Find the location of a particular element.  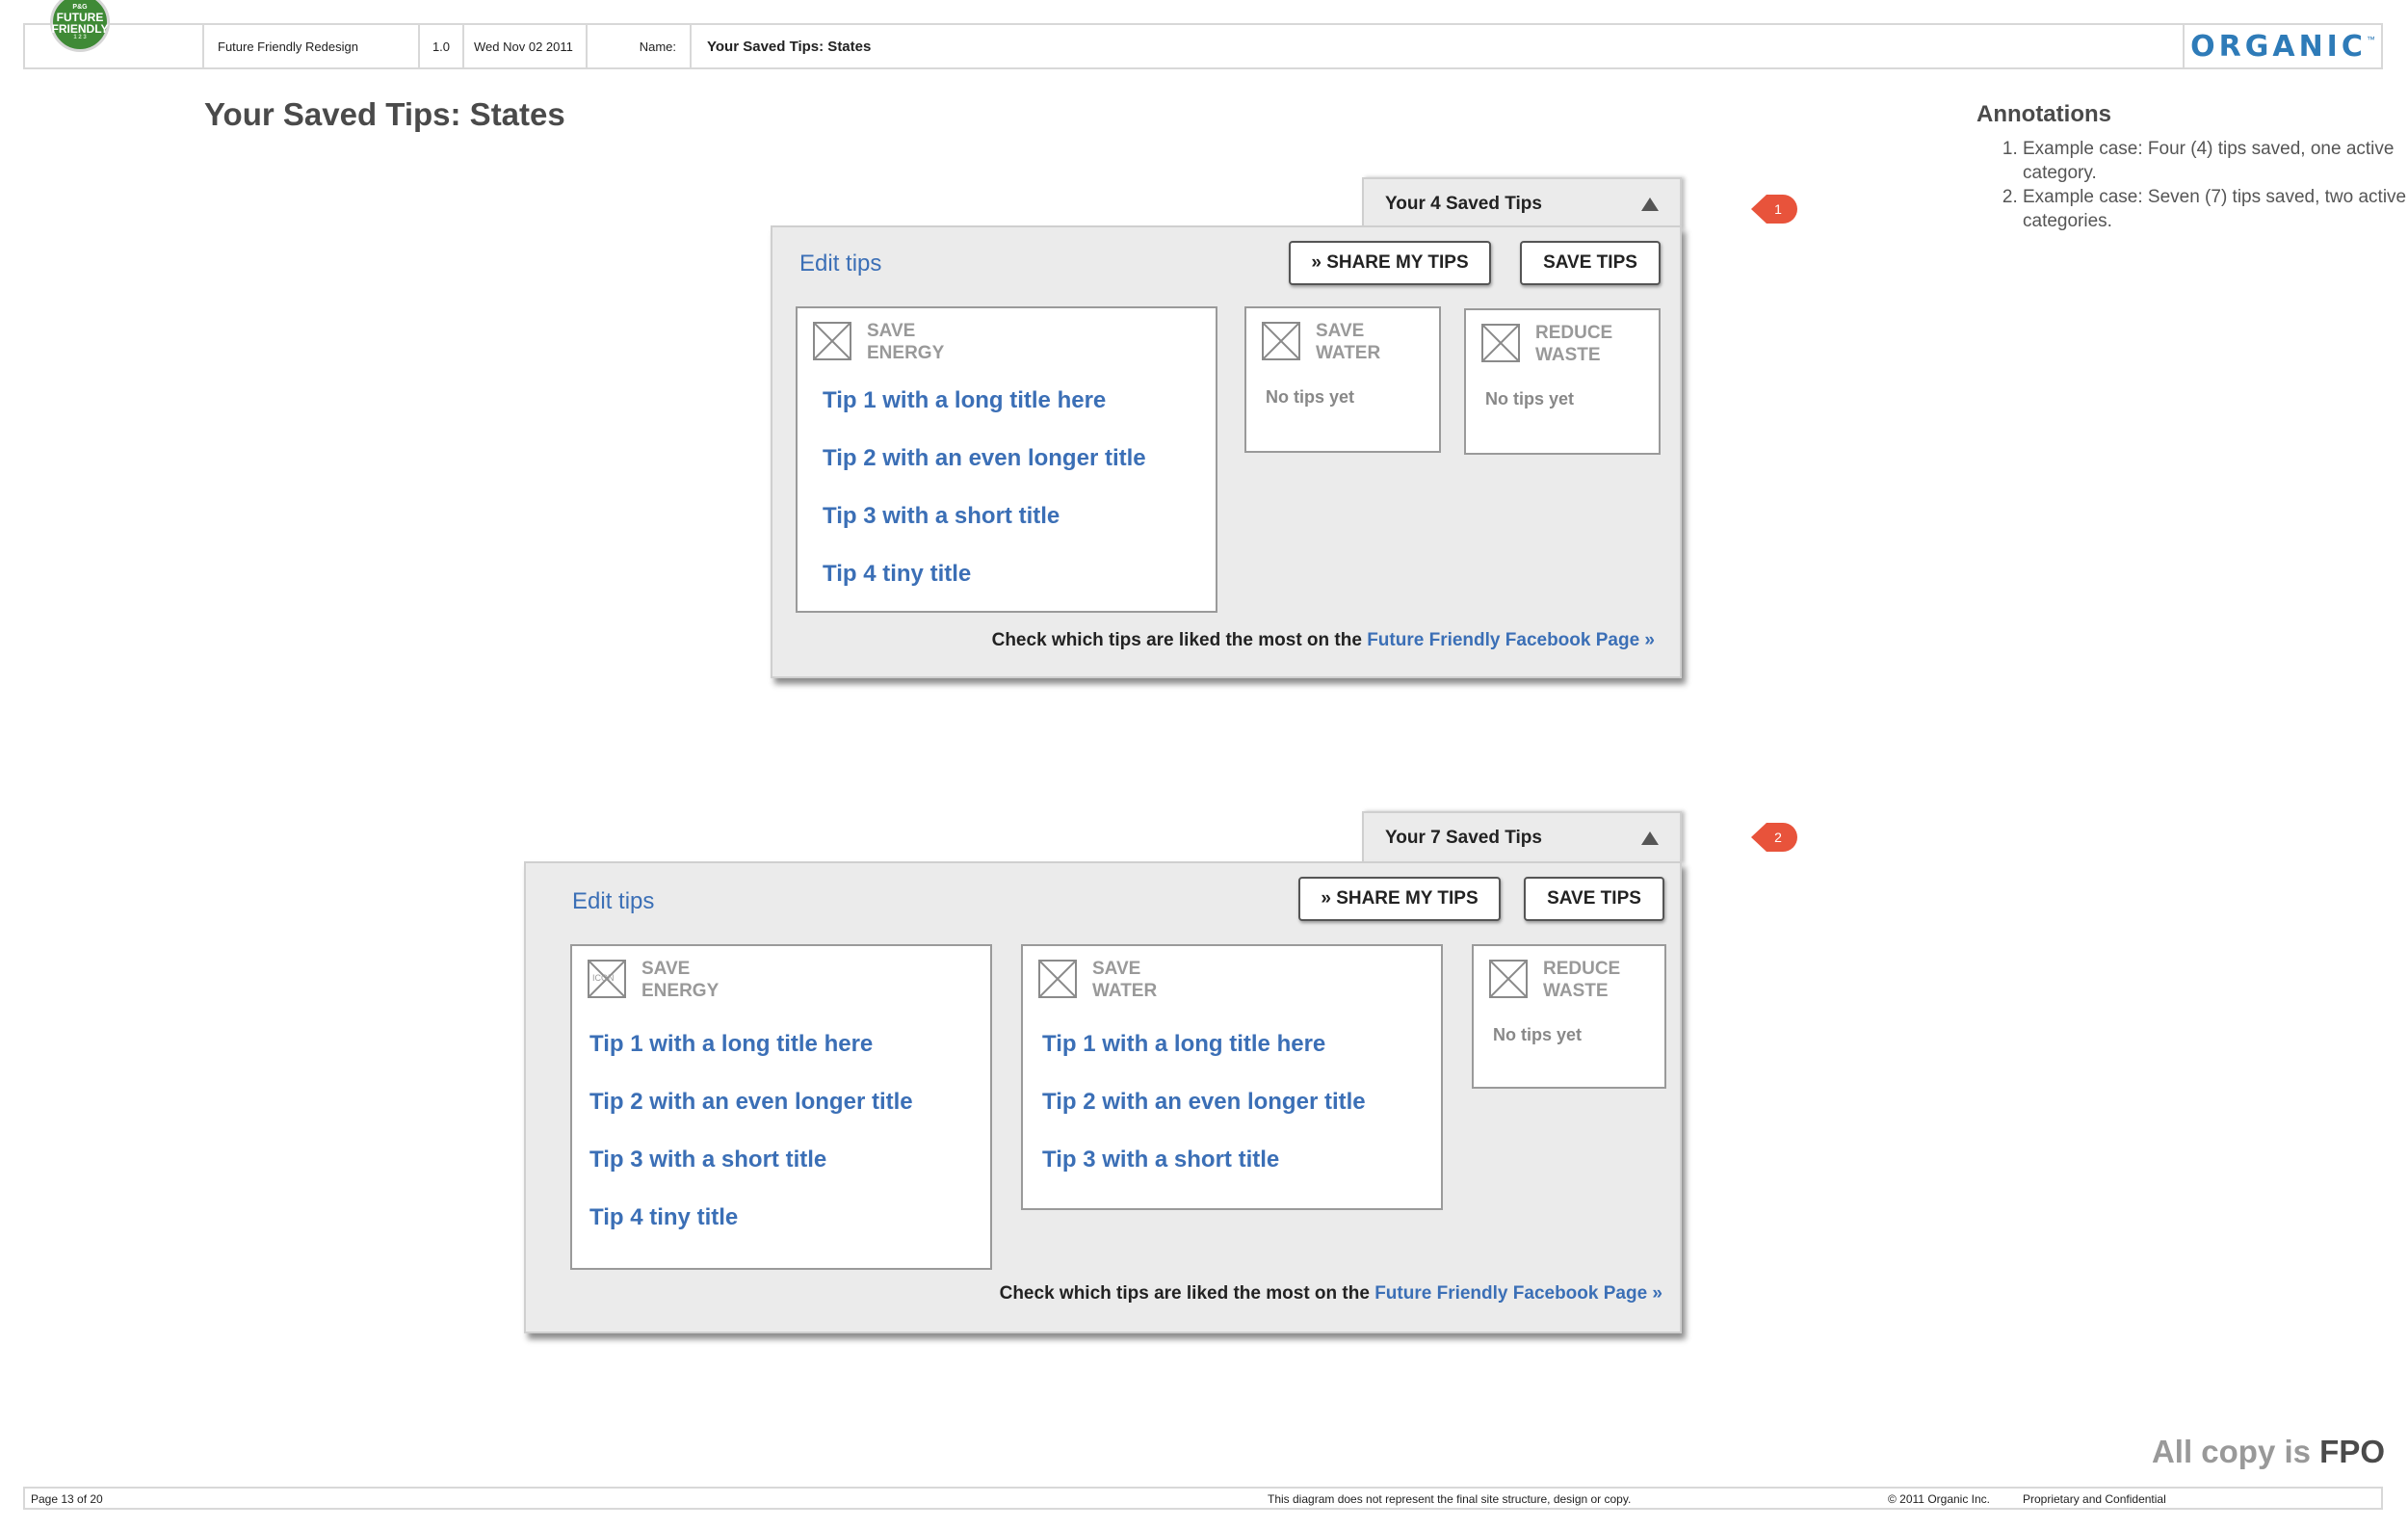

brand-logo: ORGANIC ™ is located at coordinates (2283, 46).